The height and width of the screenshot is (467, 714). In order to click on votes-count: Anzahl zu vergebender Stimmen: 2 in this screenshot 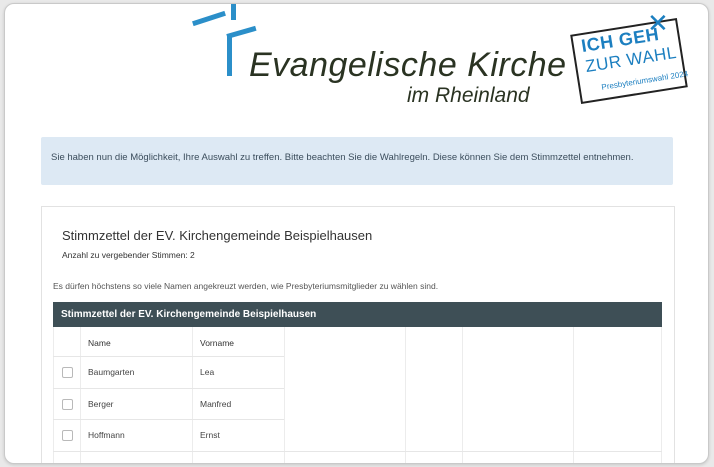, I will do `click(128, 255)`.